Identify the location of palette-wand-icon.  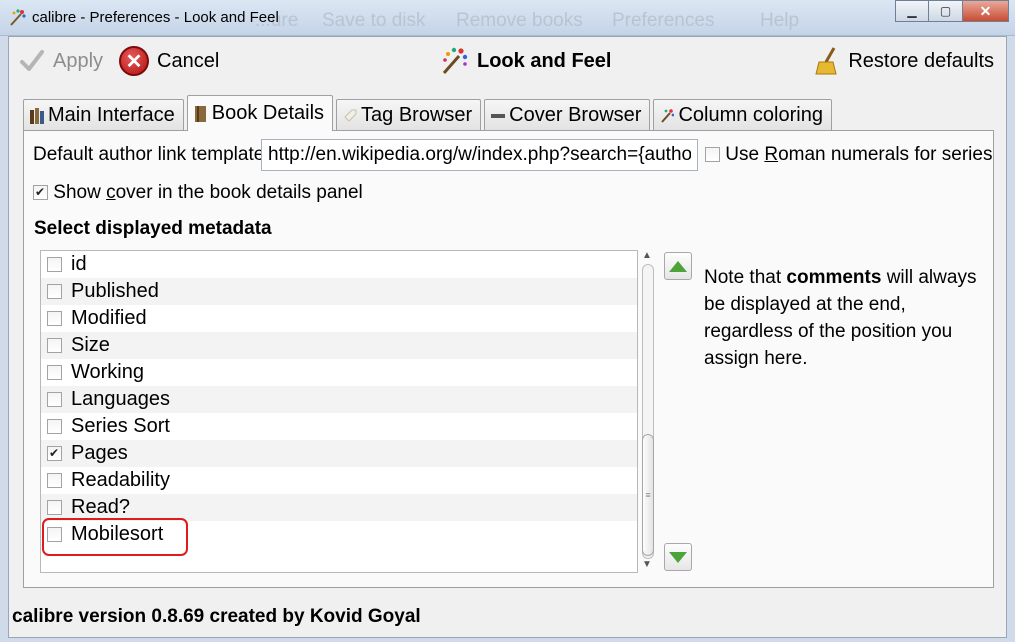
(455, 60).